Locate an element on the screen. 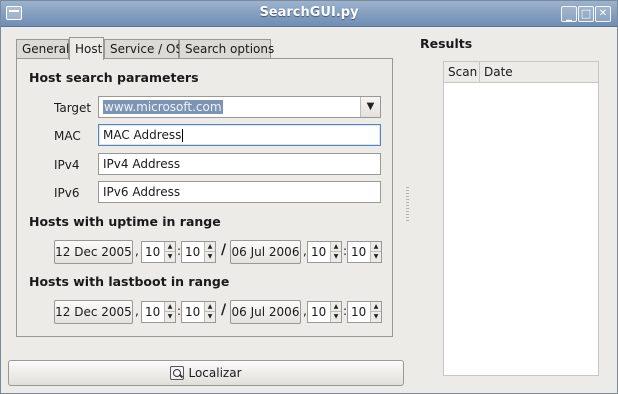  localizar-label: Localizar is located at coordinates (215, 373).